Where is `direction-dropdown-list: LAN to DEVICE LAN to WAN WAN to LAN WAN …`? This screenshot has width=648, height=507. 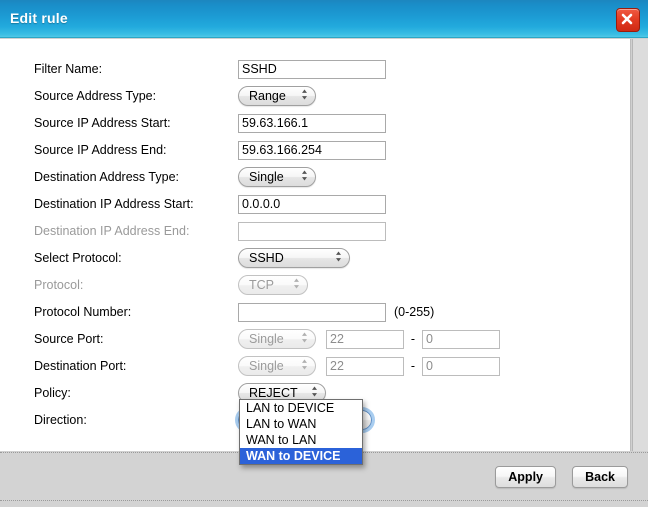
direction-dropdown-list: LAN to DEVICE LAN to WAN WAN to LAN WAN … is located at coordinates (301, 432).